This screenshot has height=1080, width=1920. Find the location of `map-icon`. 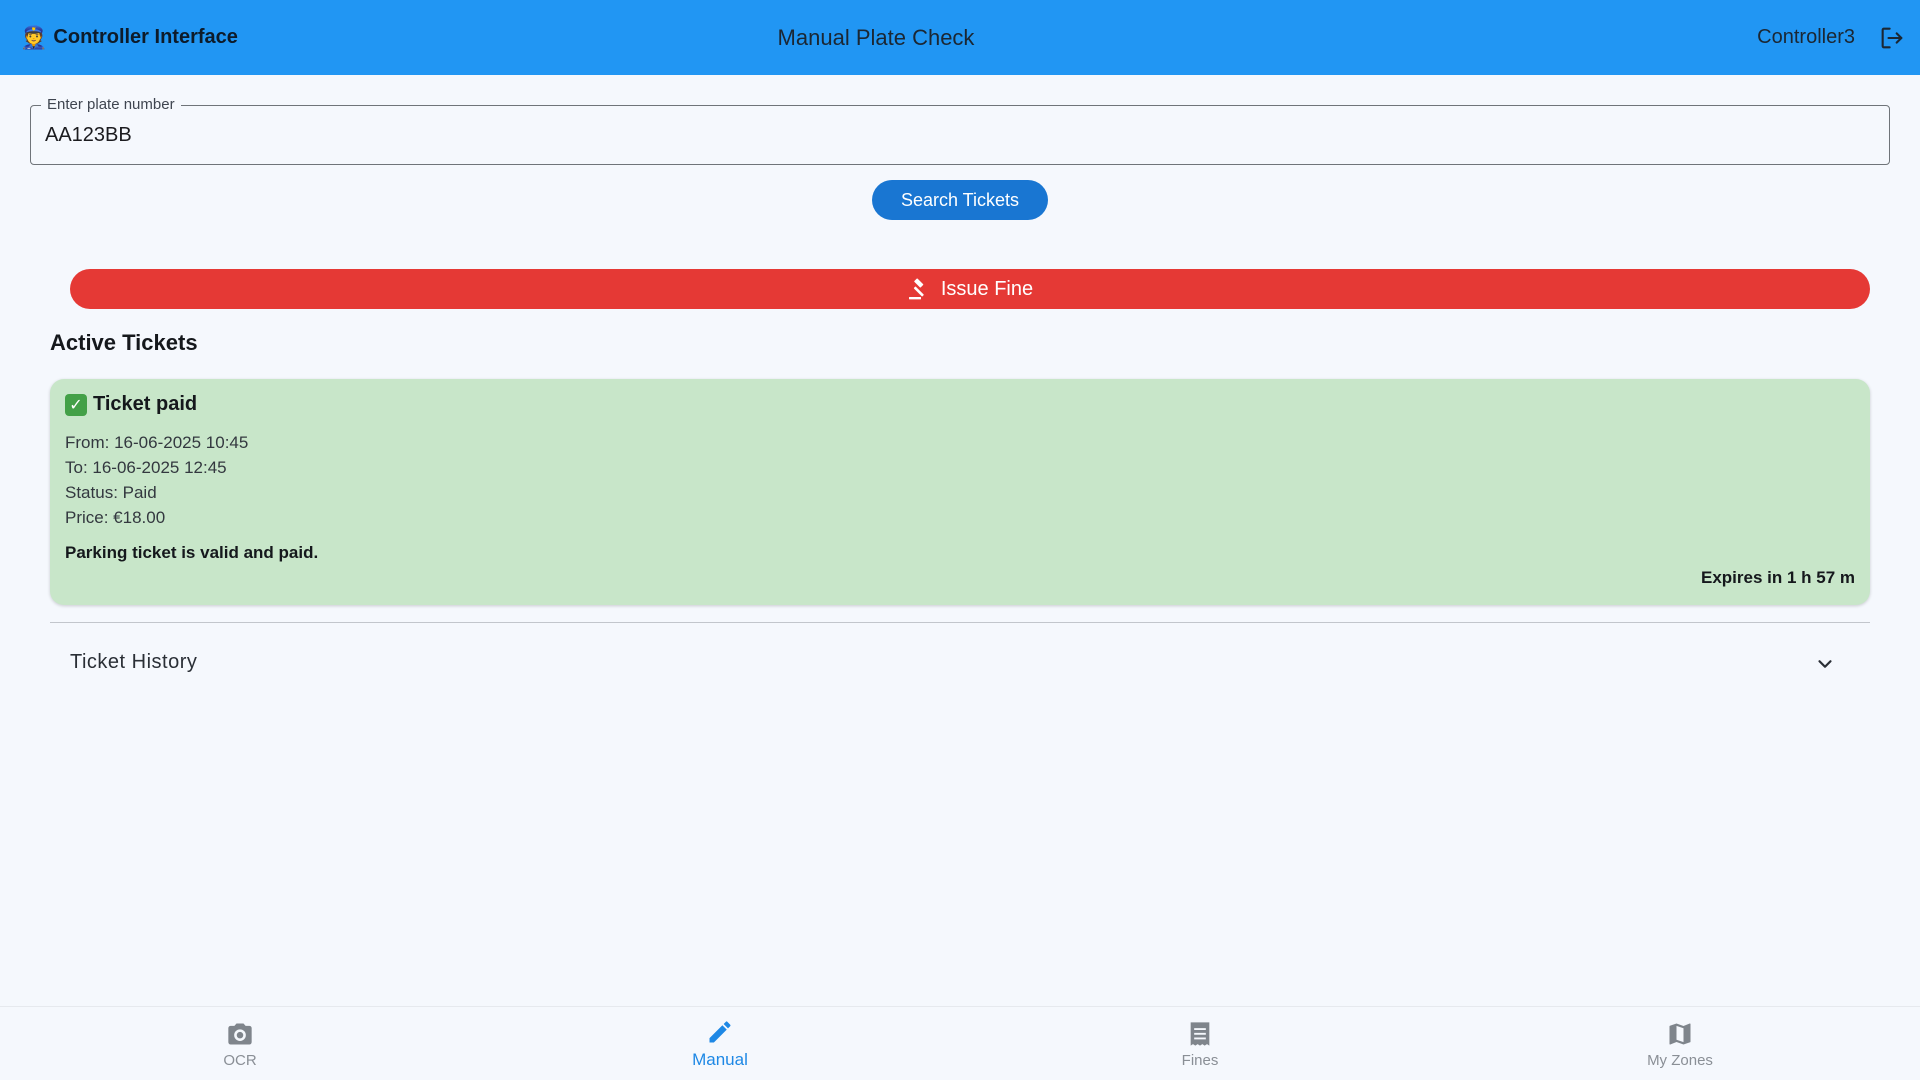

map-icon is located at coordinates (1680, 1033).